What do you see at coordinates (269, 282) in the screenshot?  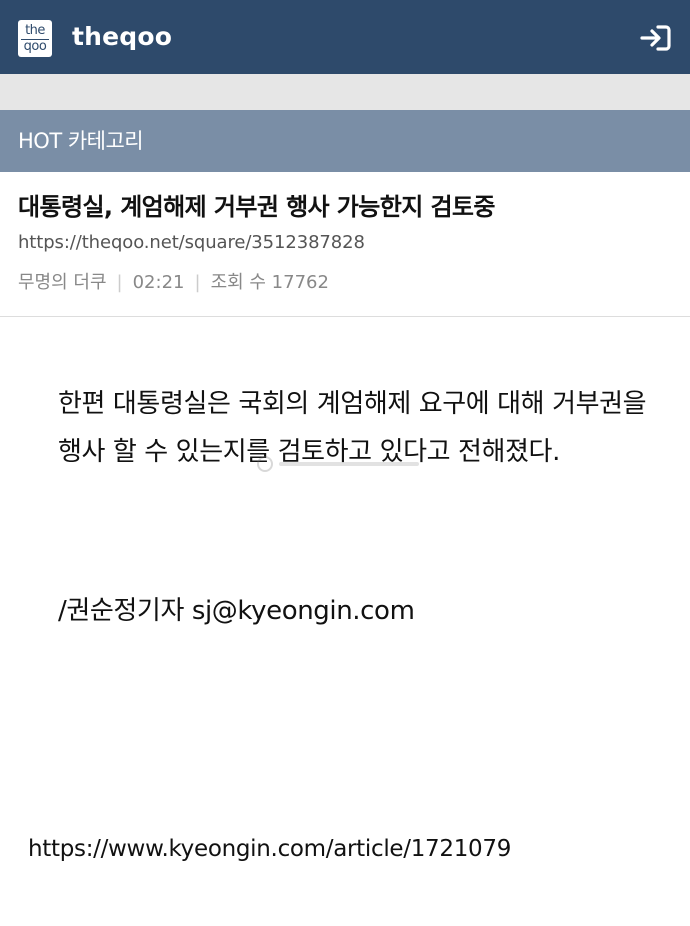 I see `post-views: 조회 수 17762` at bounding box center [269, 282].